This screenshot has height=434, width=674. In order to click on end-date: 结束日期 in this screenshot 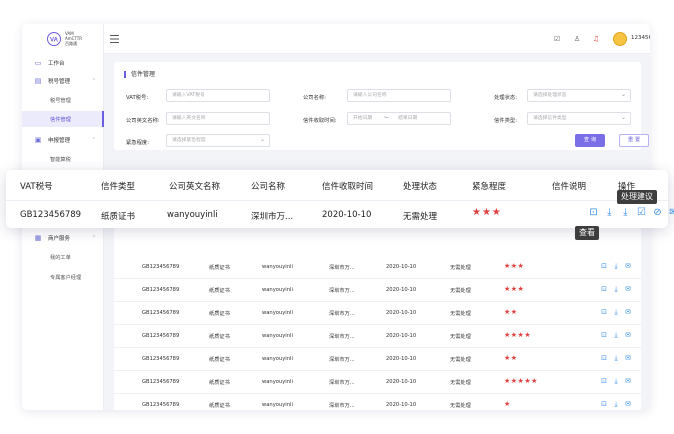, I will do `click(407, 118)`.